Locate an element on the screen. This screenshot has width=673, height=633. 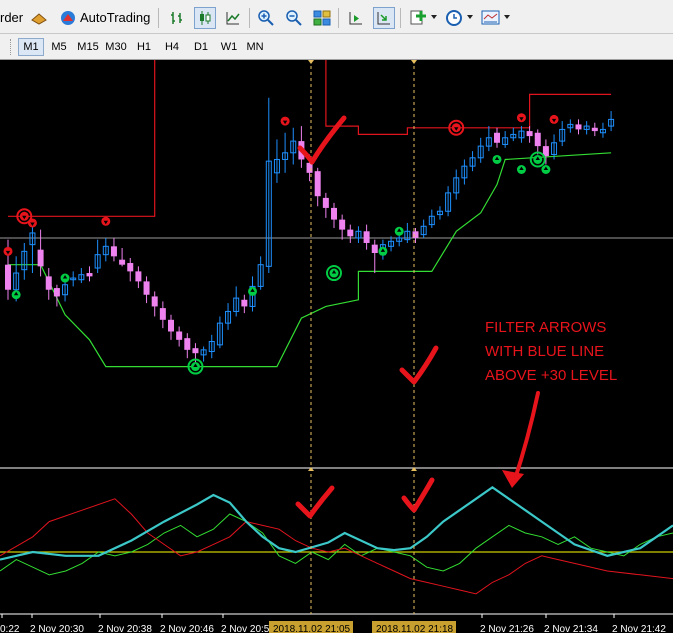
time-axis-highlight-label: 2018.11.02 21:18 is located at coordinates (415, 628).